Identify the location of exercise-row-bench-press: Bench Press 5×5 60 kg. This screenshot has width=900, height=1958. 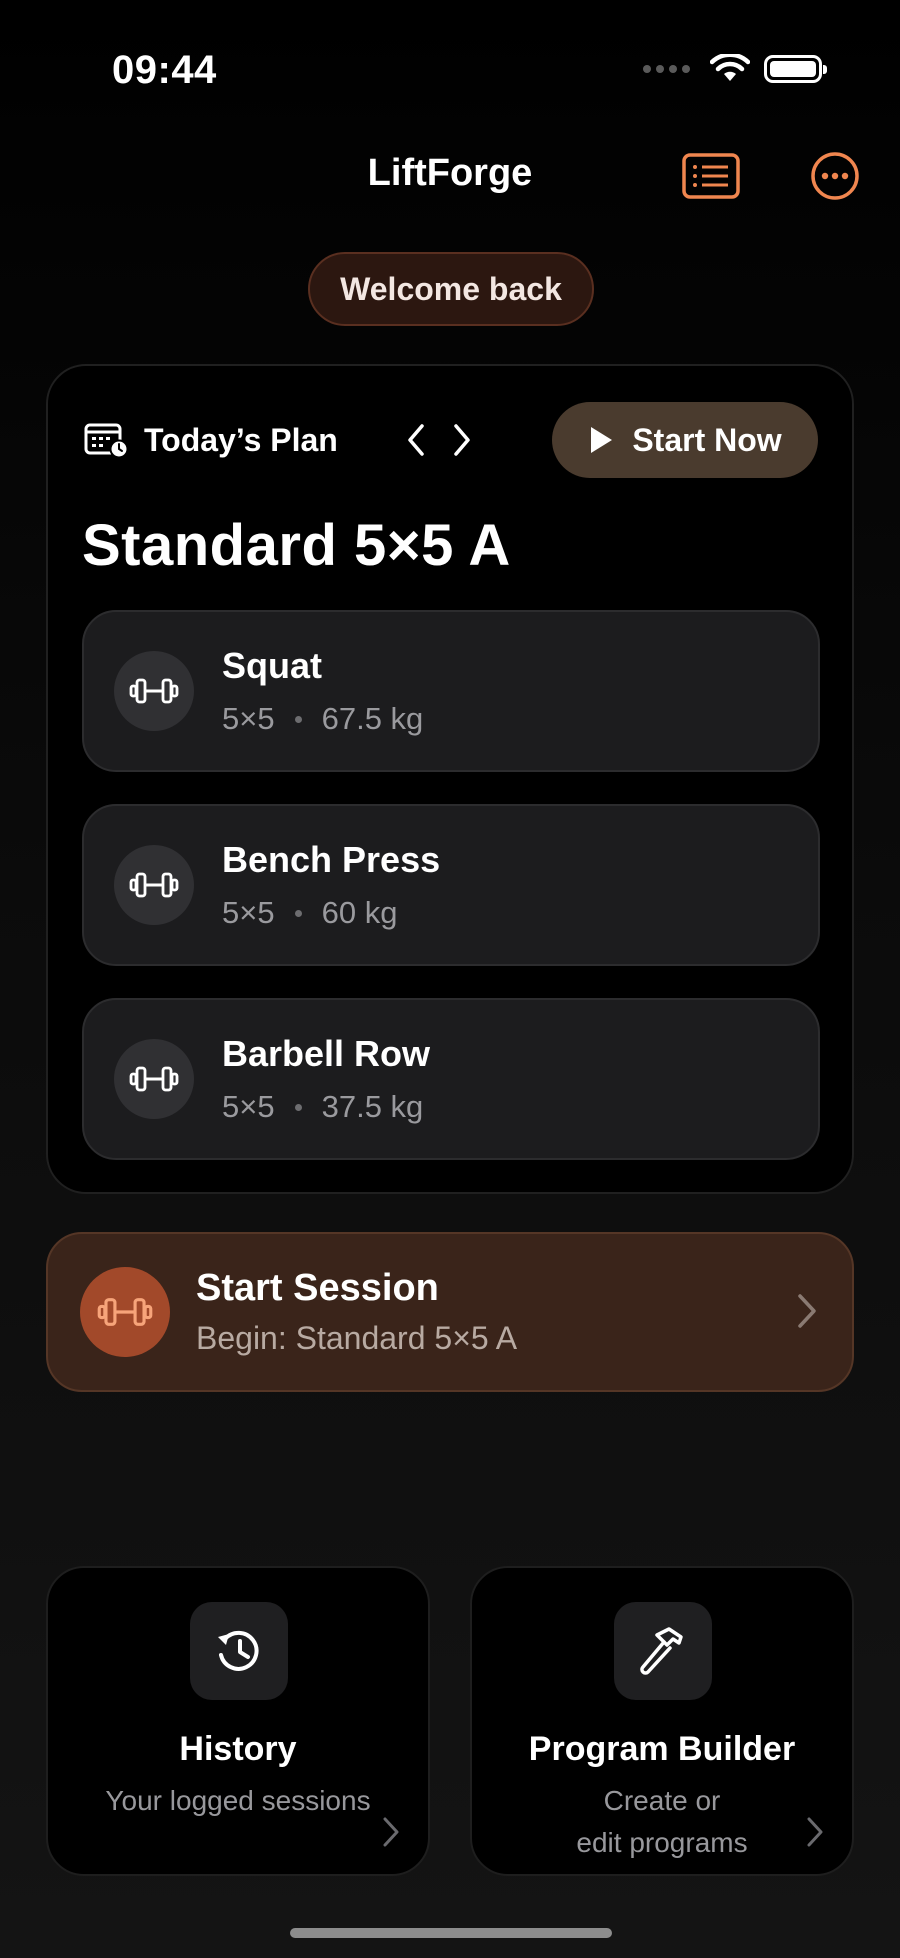
(451, 885).